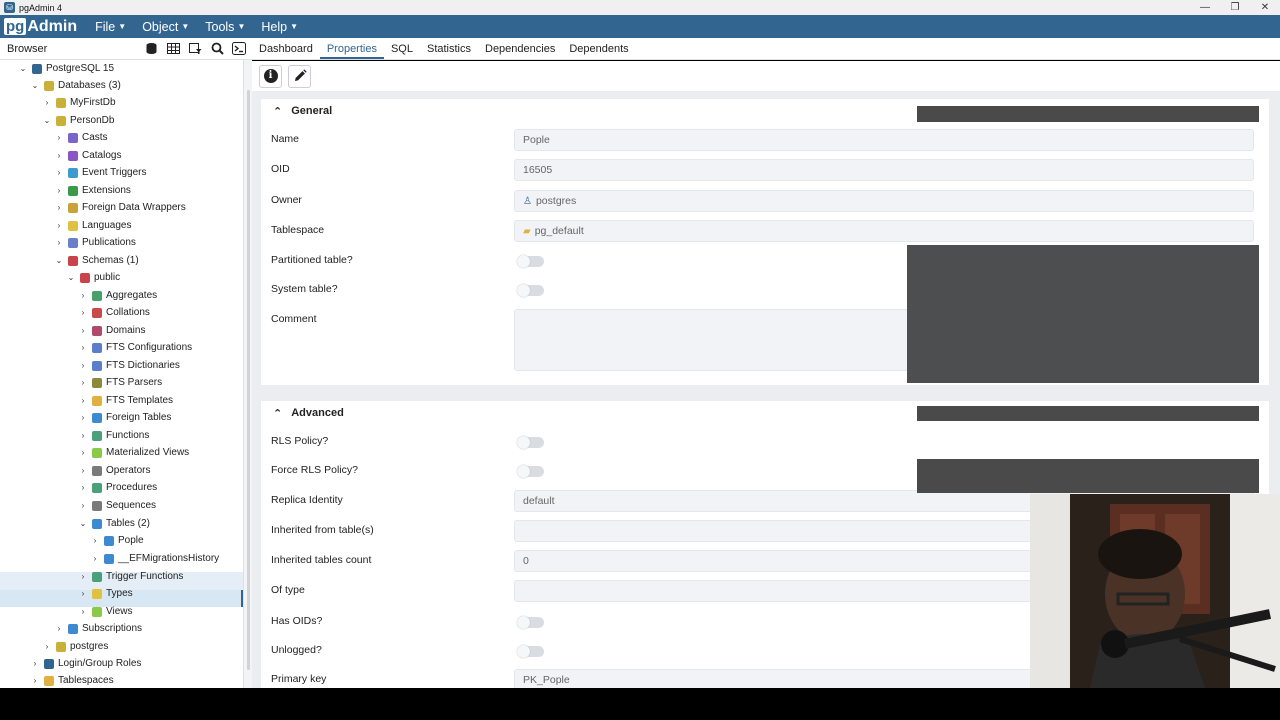  What do you see at coordinates (884, 201) in the screenshot?
I see `owner-field: ♙ postgres` at bounding box center [884, 201].